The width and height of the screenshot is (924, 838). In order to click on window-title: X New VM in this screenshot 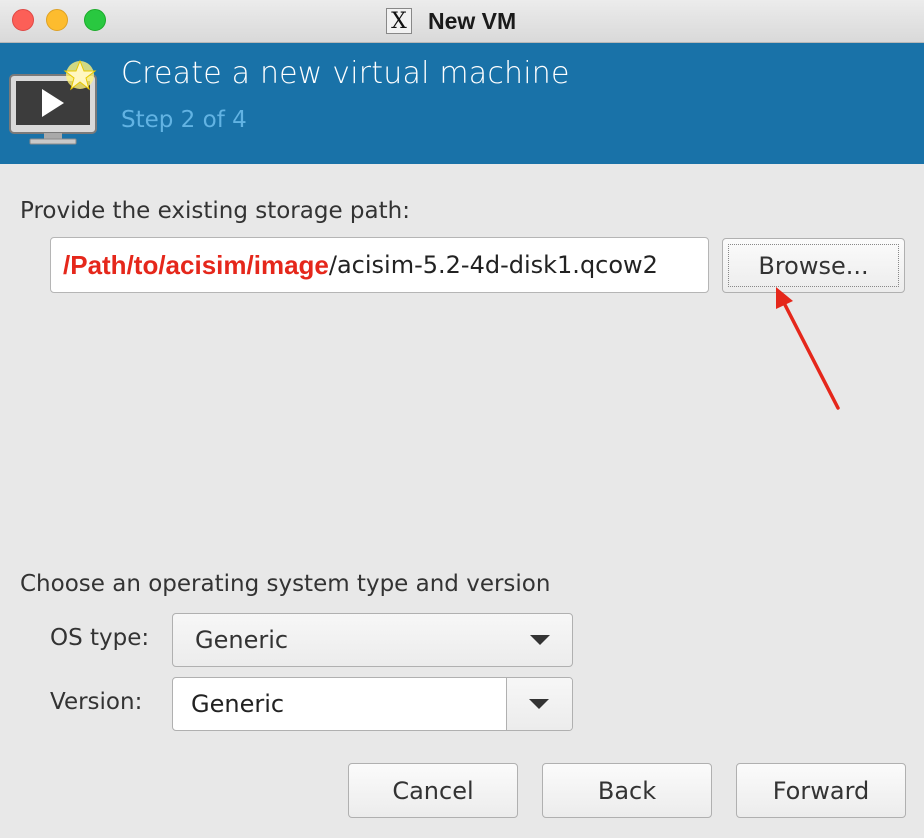, I will do `click(451, 21)`.